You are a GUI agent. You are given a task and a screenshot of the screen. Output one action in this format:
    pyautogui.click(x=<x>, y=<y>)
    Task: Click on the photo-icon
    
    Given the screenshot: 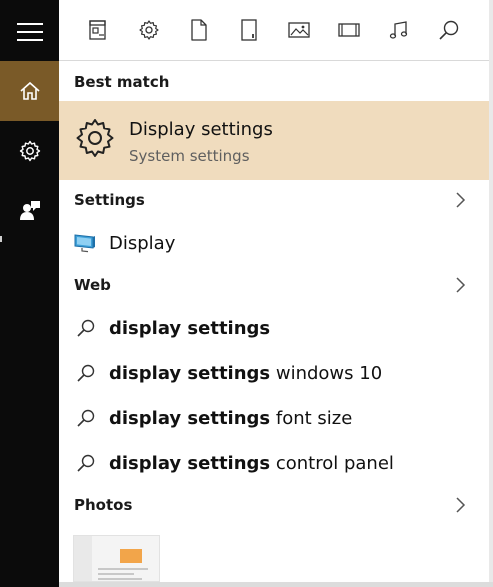 What is the action you would take?
    pyautogui.click(x=299, y=30)
    